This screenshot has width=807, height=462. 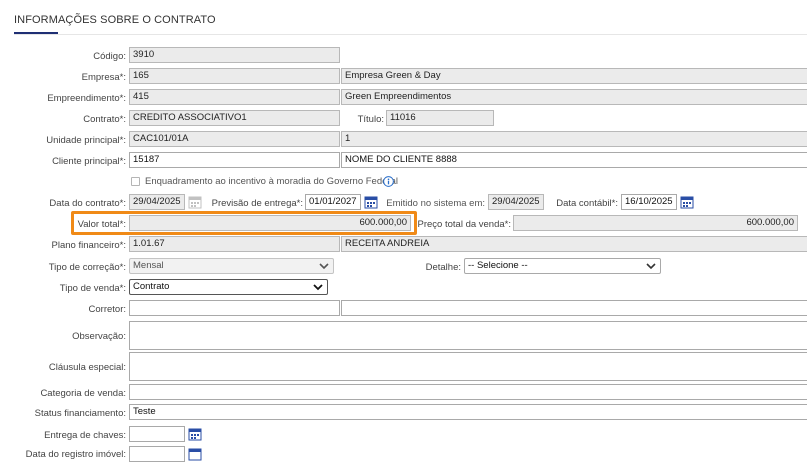 What do you see at coordinates (104, 119) in the screenshot?
I see `contrato-label: Contrato*:` at bounding box center [104, 119].